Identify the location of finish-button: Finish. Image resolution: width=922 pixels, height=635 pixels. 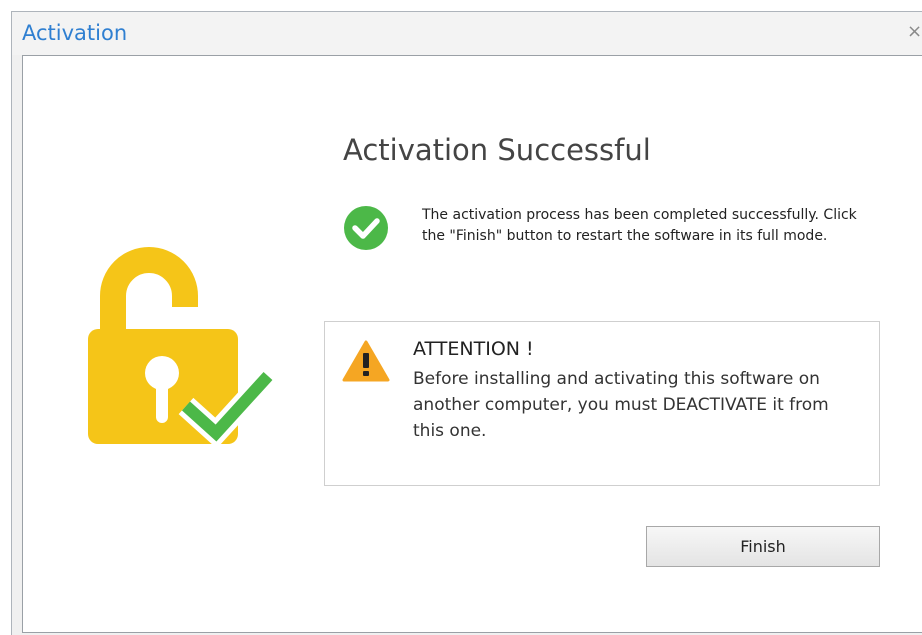
(763, 546).